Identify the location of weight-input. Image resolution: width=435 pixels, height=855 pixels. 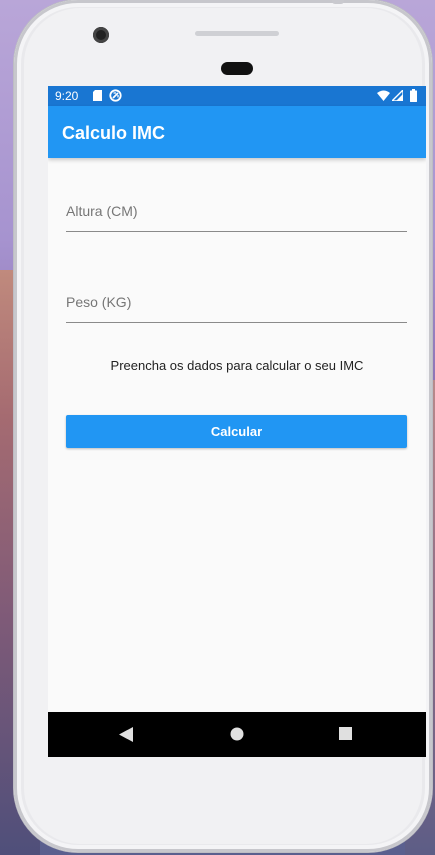
(236, 302).